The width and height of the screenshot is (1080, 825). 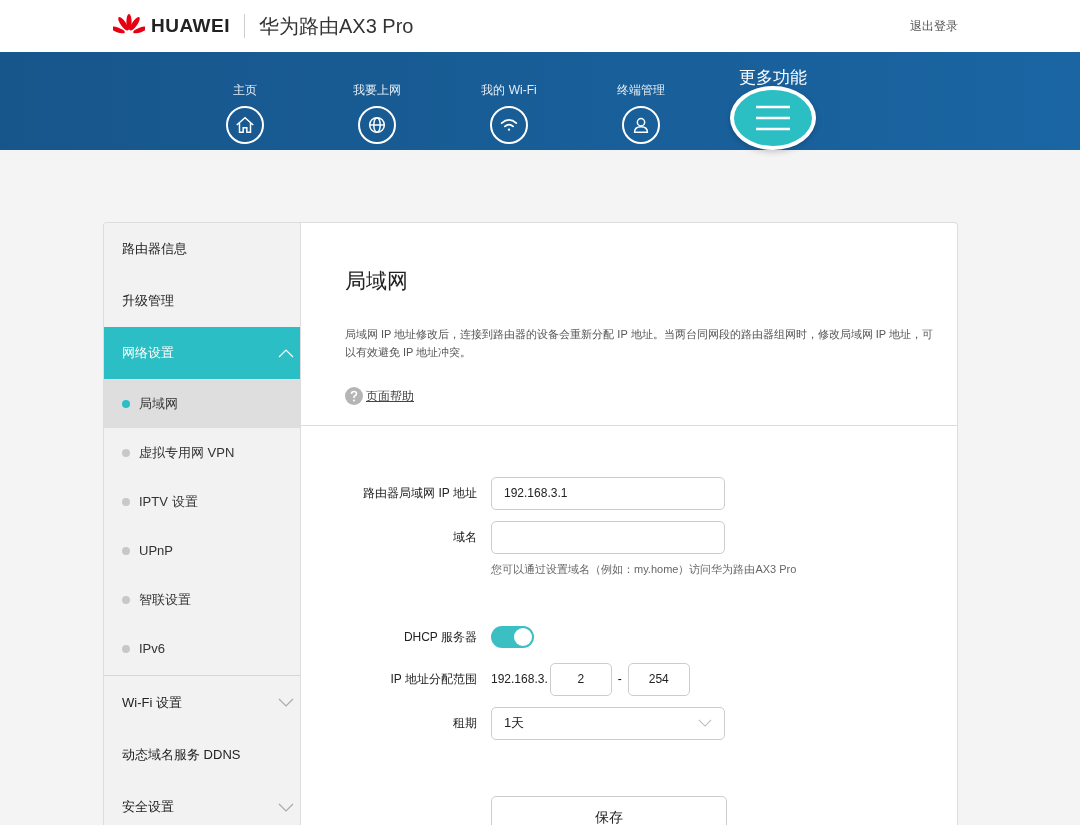 I want to click on ip-address-field: 192.168.3.1, so click(x=608, y=493).